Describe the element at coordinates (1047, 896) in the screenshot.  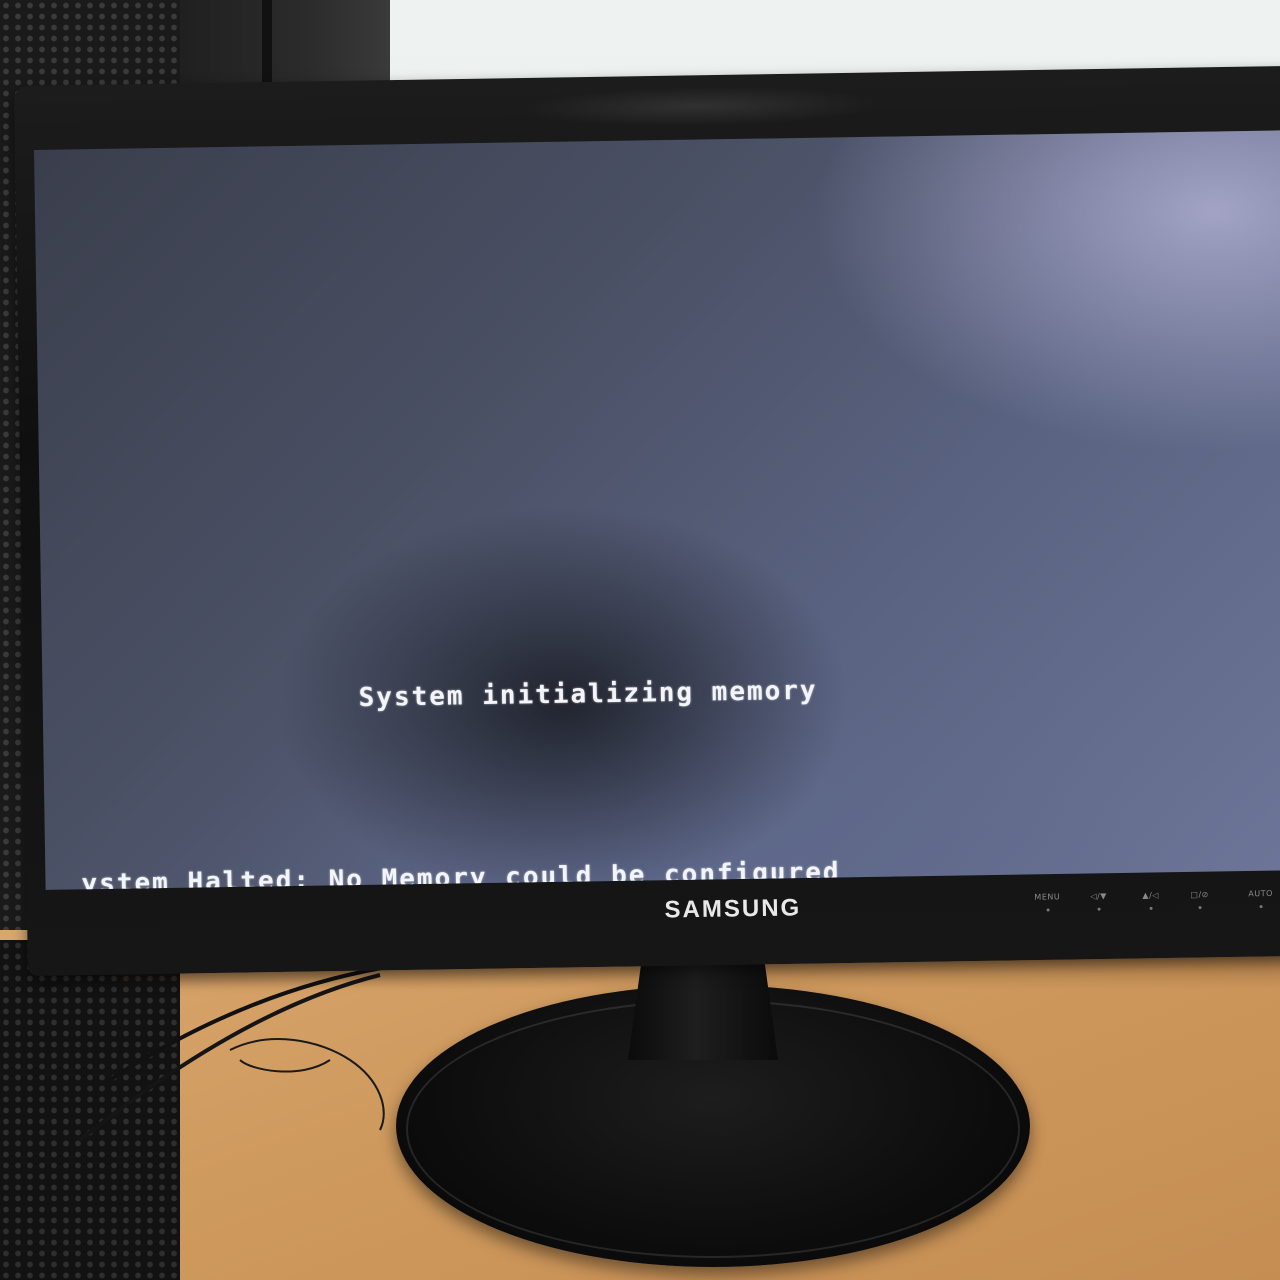
I see `menu-button: MENU` at that location.